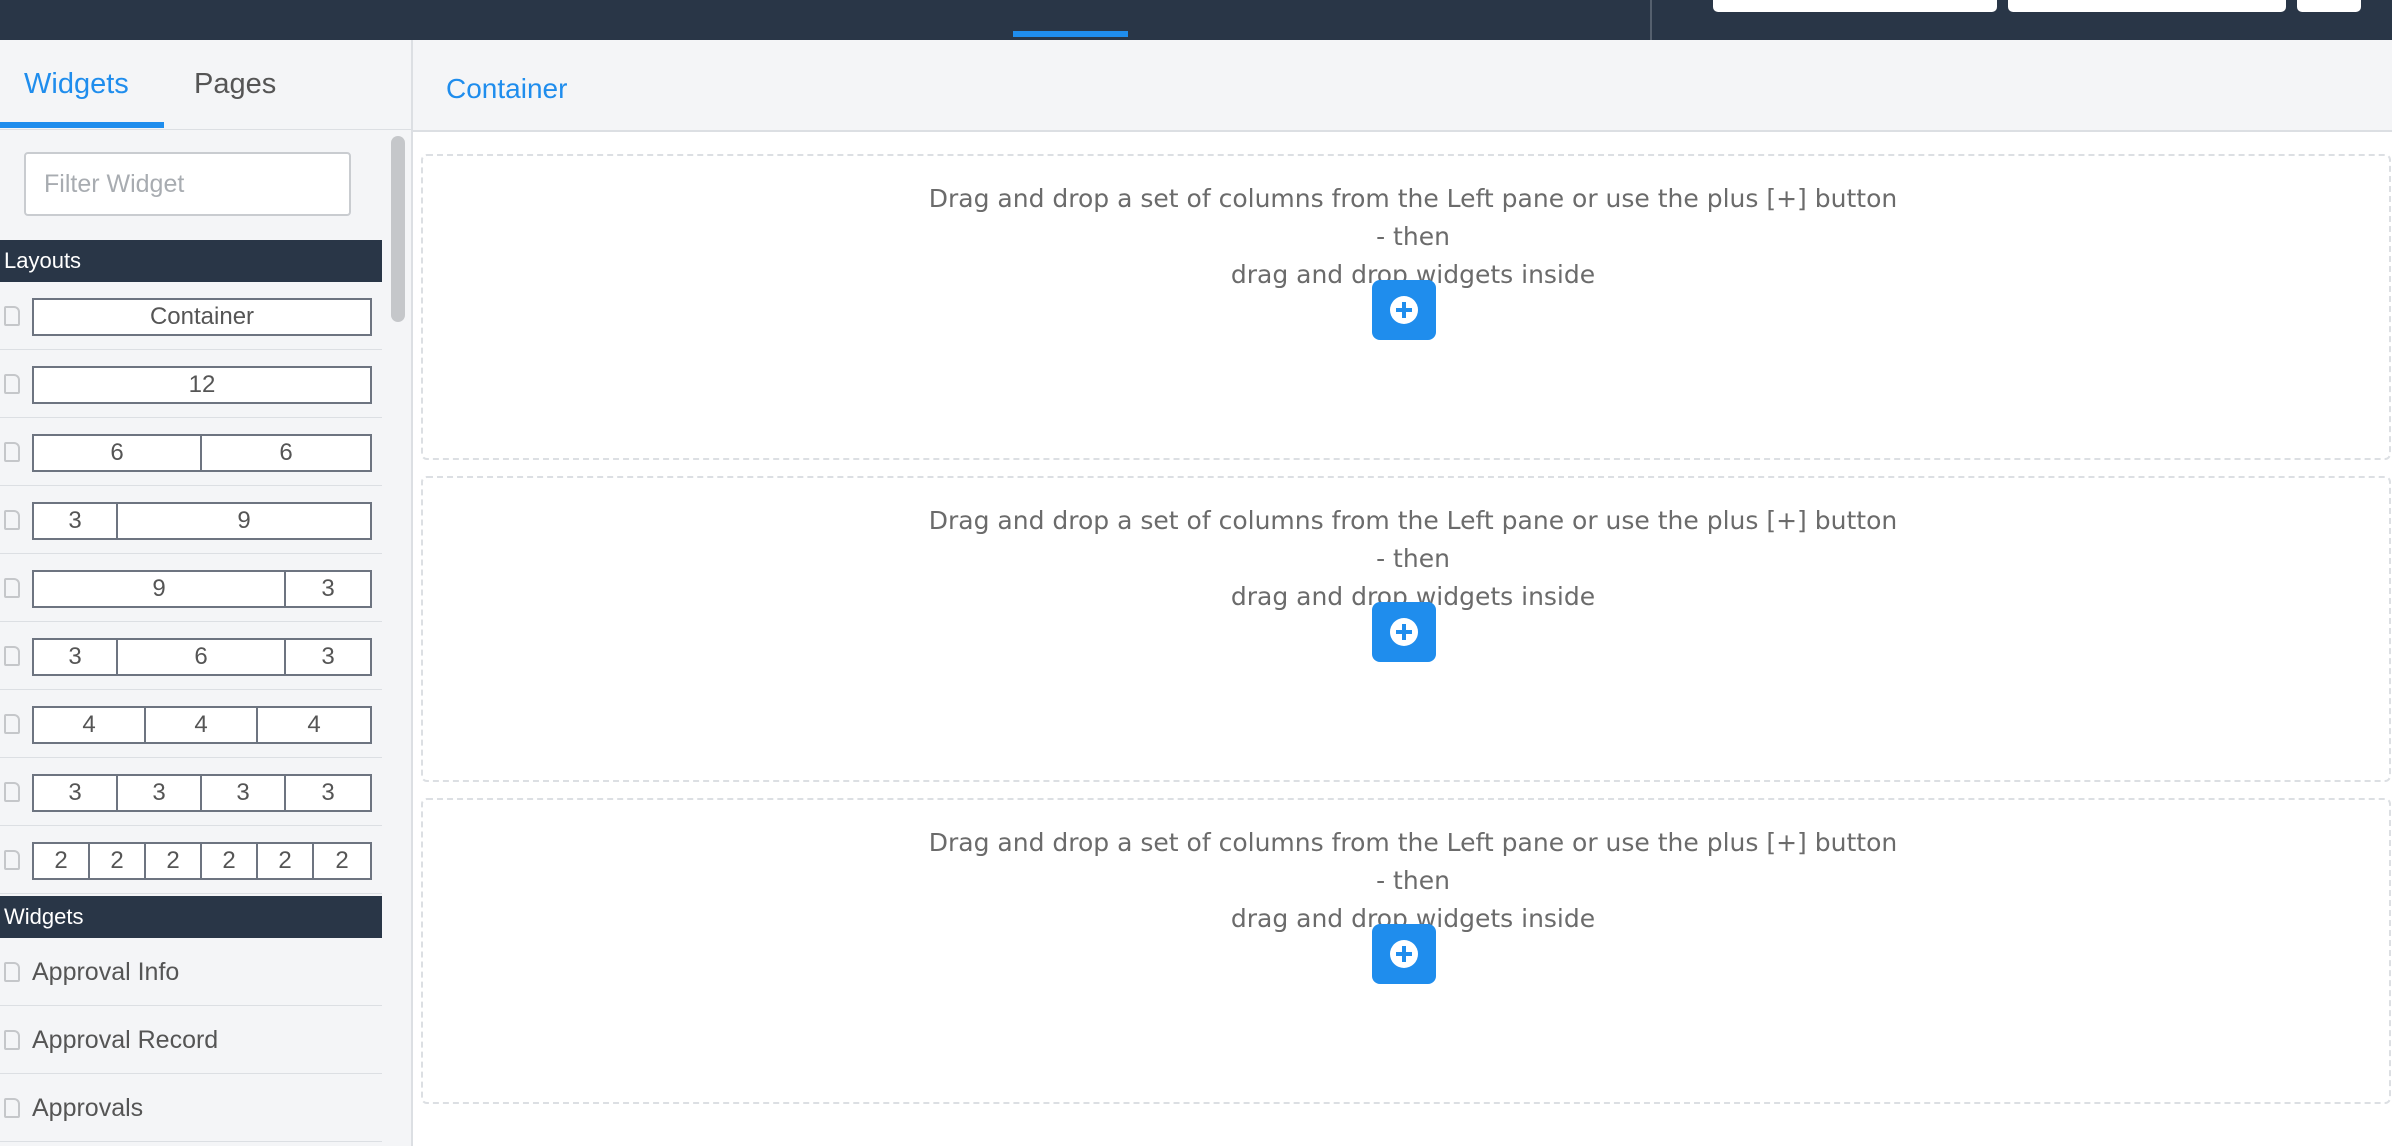 Image resolution: width=2392 pixels, height=1146 pixels. Describe the element at coordinates (235, 84) in the screenshot. I see `tab-pages: Pages` at that location.